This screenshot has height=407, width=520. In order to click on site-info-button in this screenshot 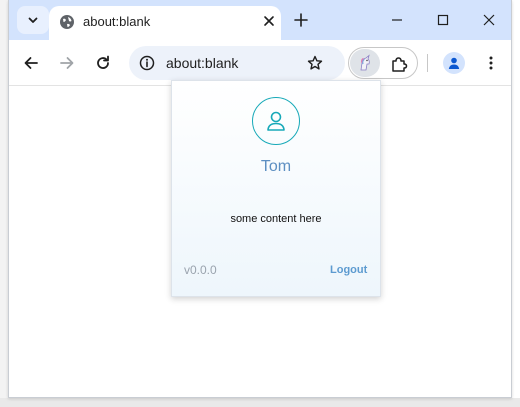, I will do `click(147, 63)`.